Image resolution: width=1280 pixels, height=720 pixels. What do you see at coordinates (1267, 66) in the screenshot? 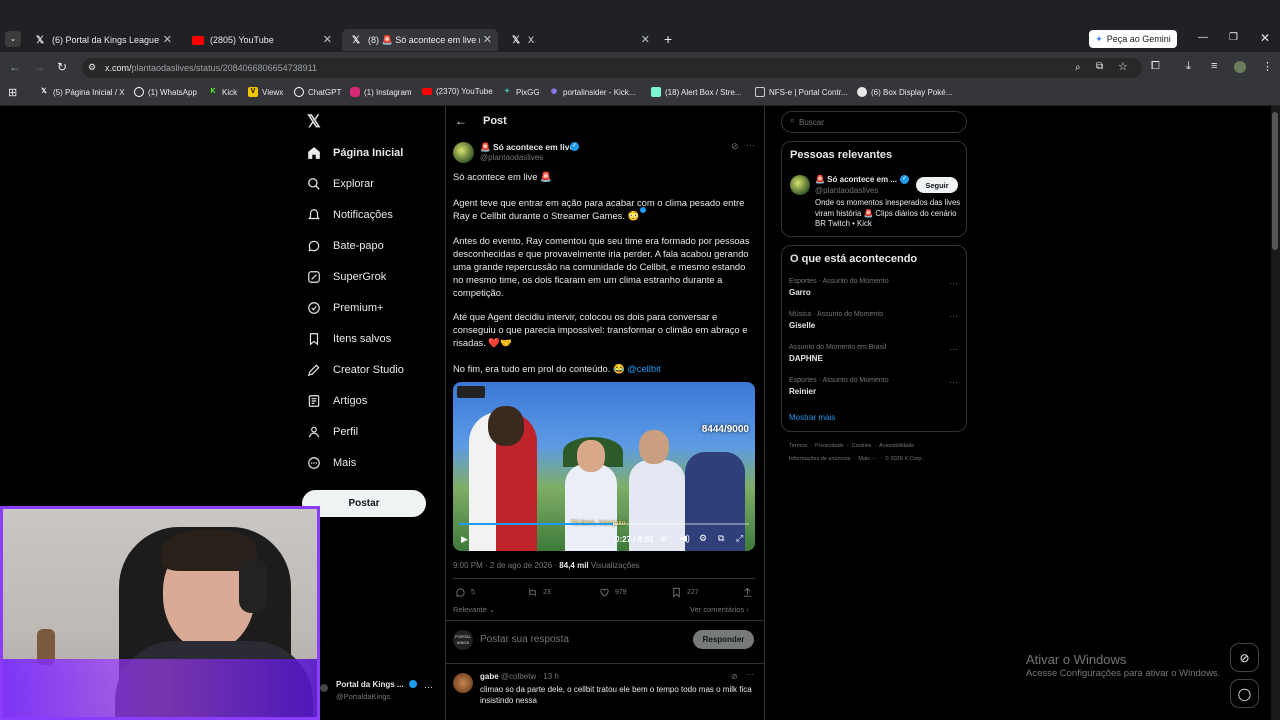
I see `menu-icon: ⋮` at bounding box center [1267, 66].